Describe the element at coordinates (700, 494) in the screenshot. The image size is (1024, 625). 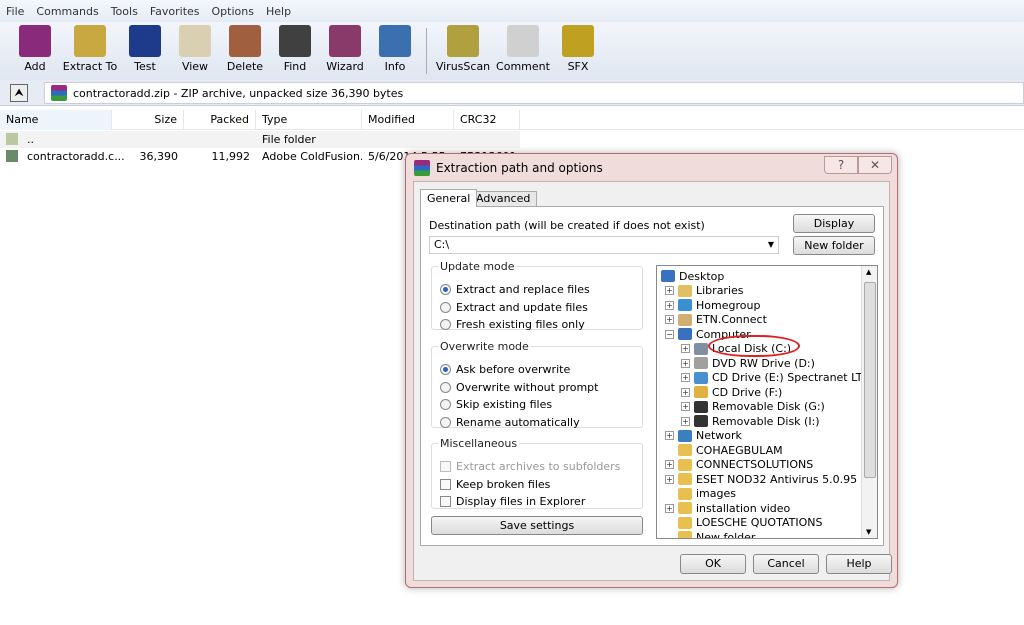
I see `tree-item: images` at that location.